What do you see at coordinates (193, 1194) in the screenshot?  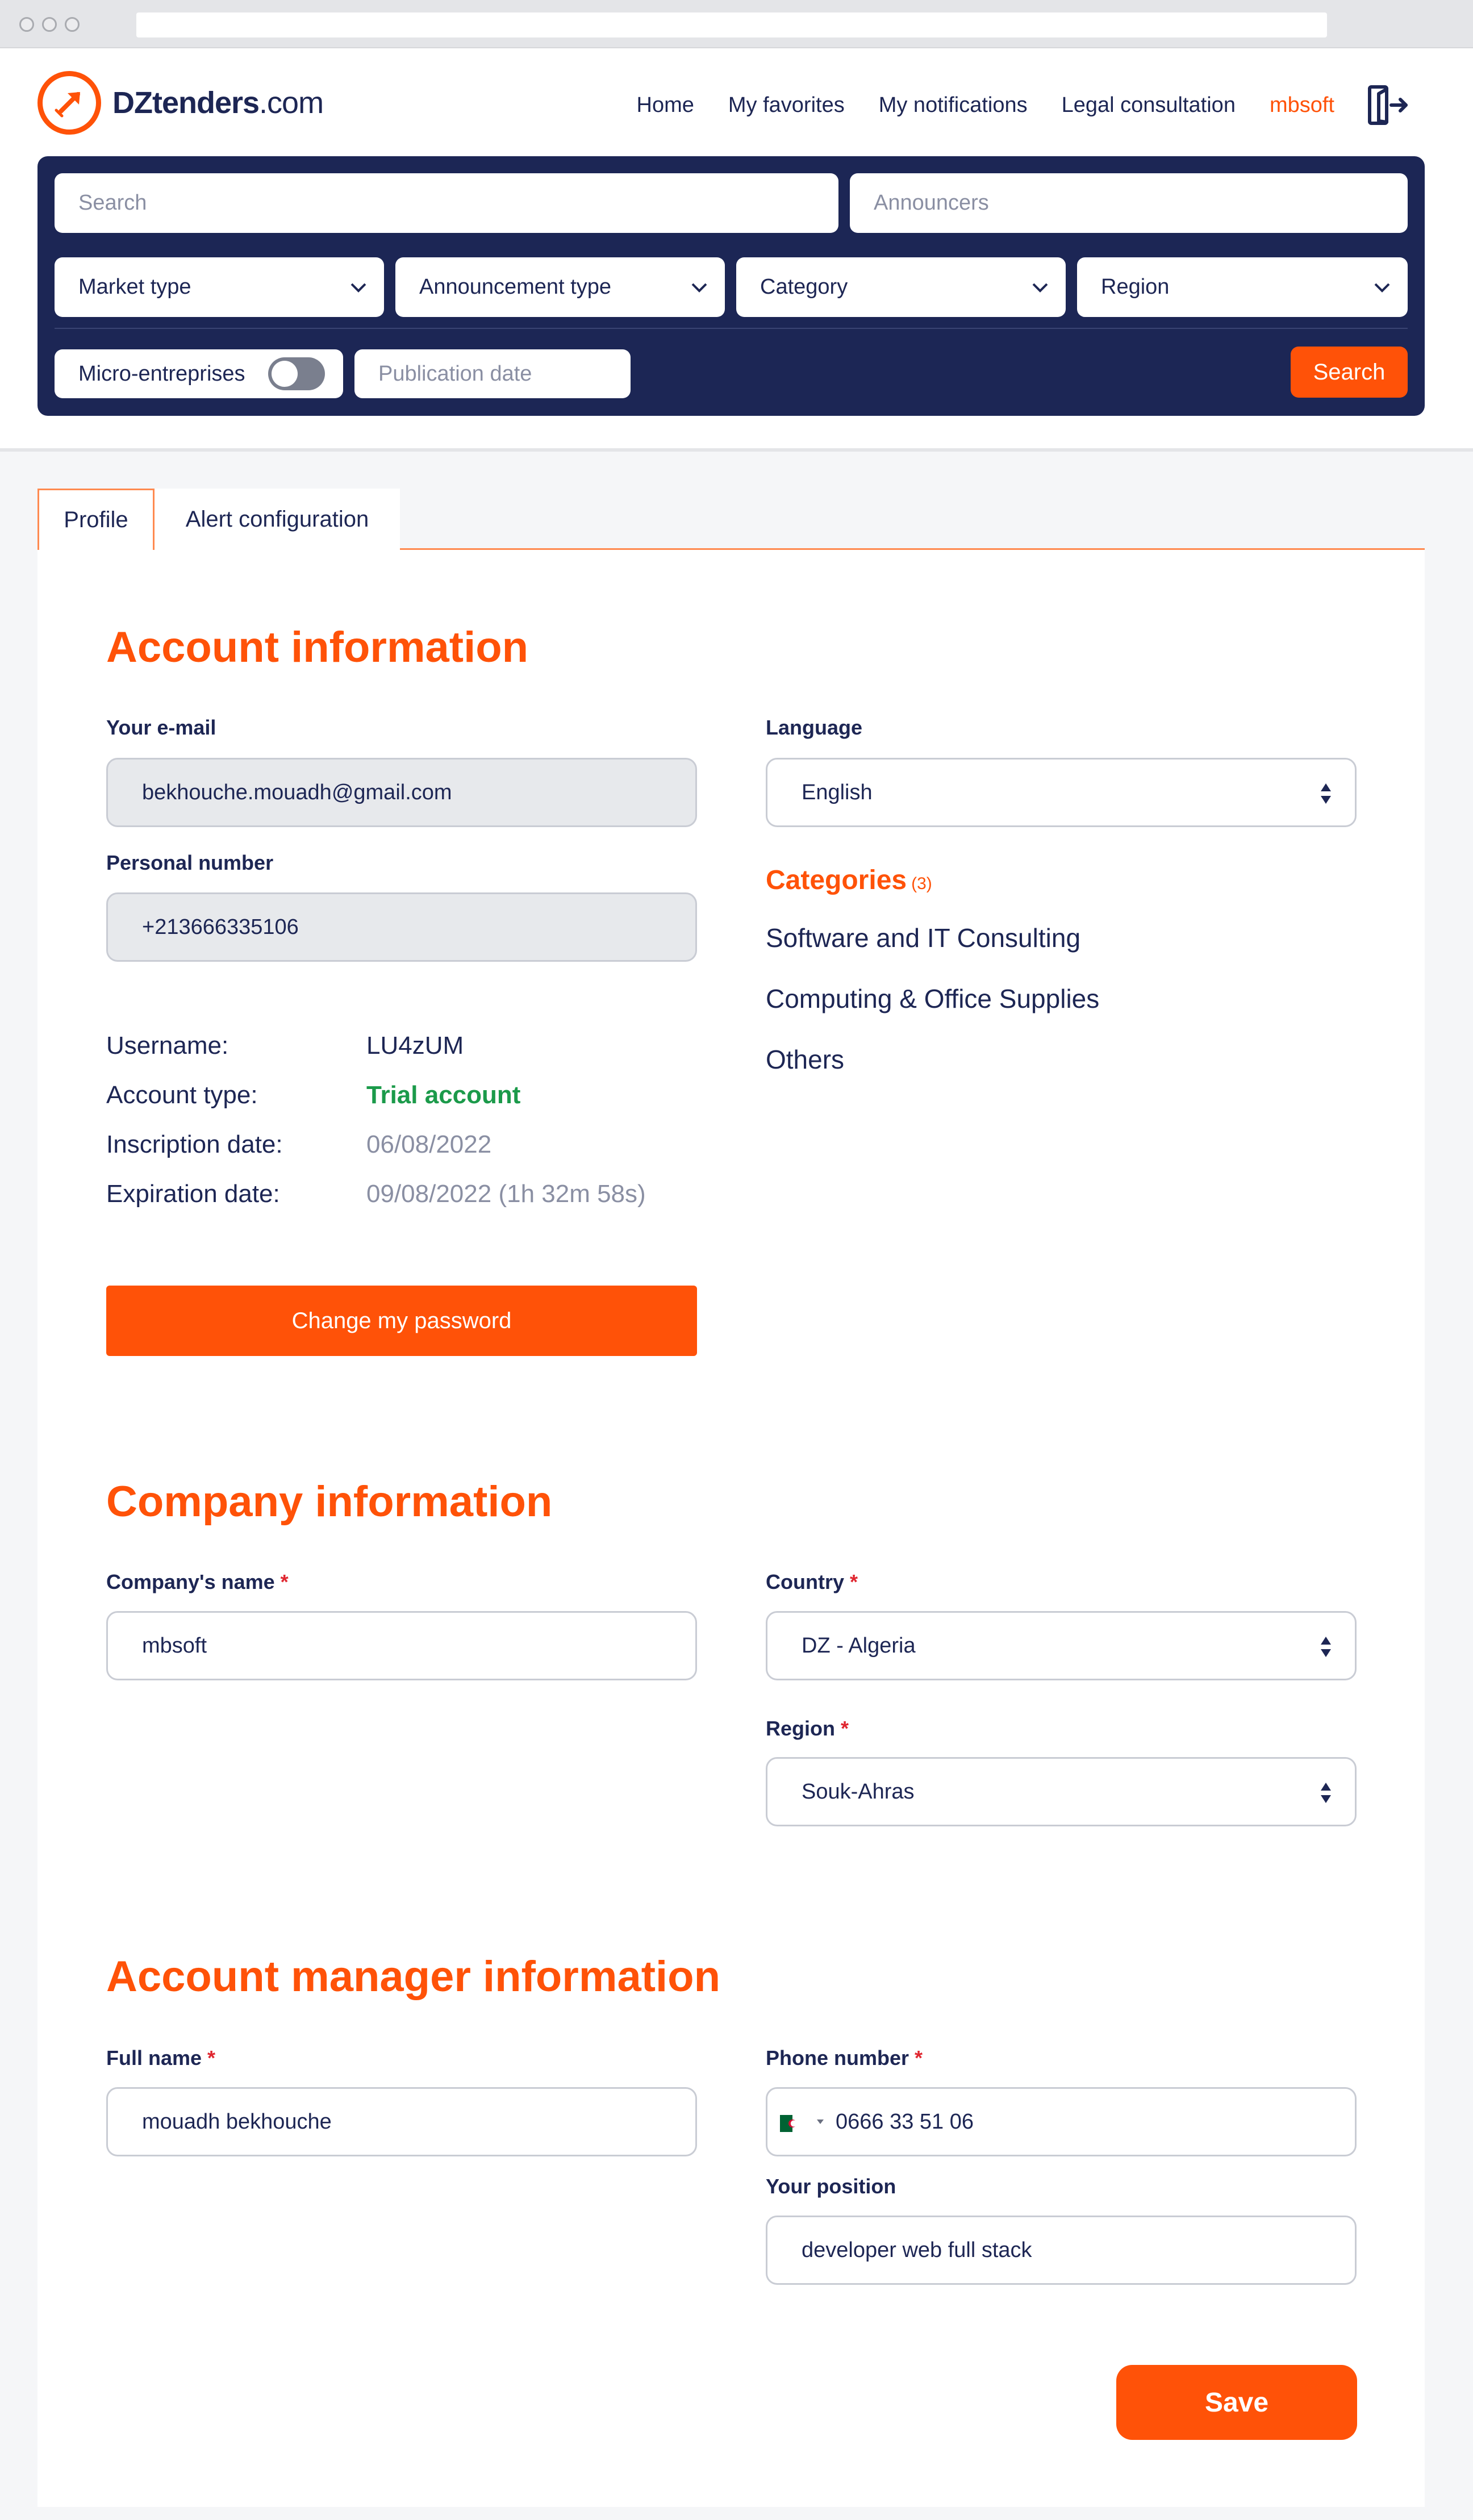 I see `expiration-date-key: Expiration date:` at bounding box center [193, 1194].